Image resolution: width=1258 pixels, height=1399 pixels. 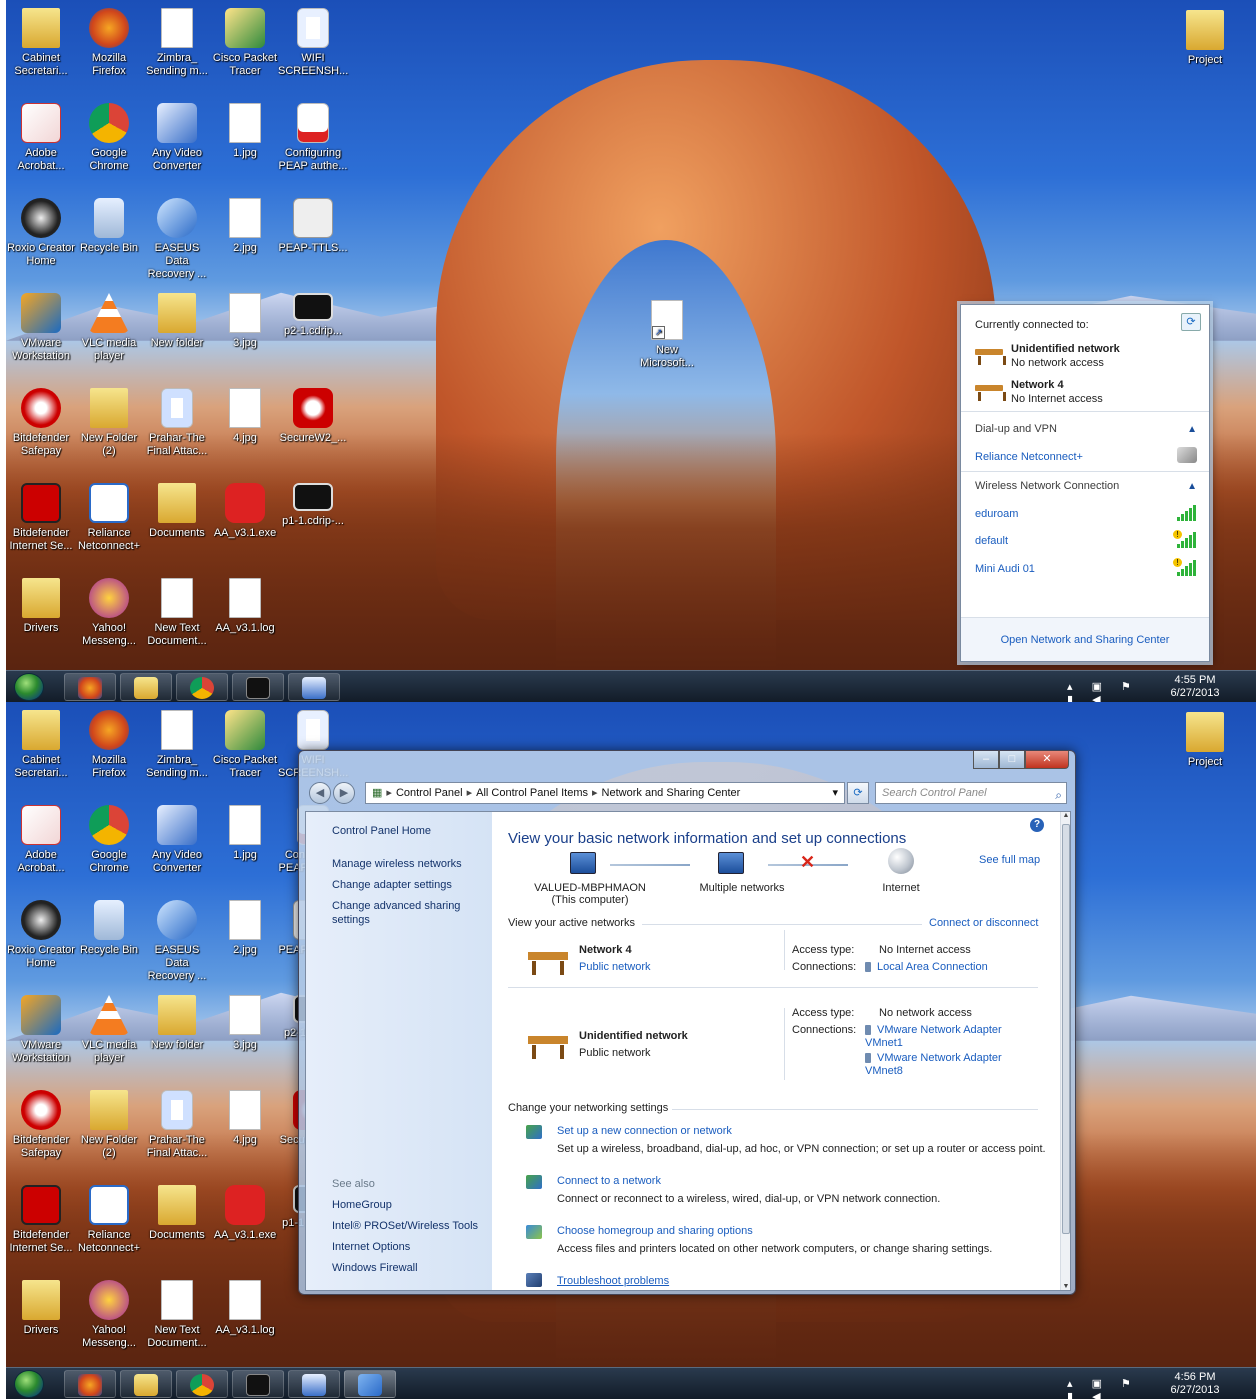 I want to click on dialup-vpn-header: Dial-up and VPN, so click(x=1016, y=429).